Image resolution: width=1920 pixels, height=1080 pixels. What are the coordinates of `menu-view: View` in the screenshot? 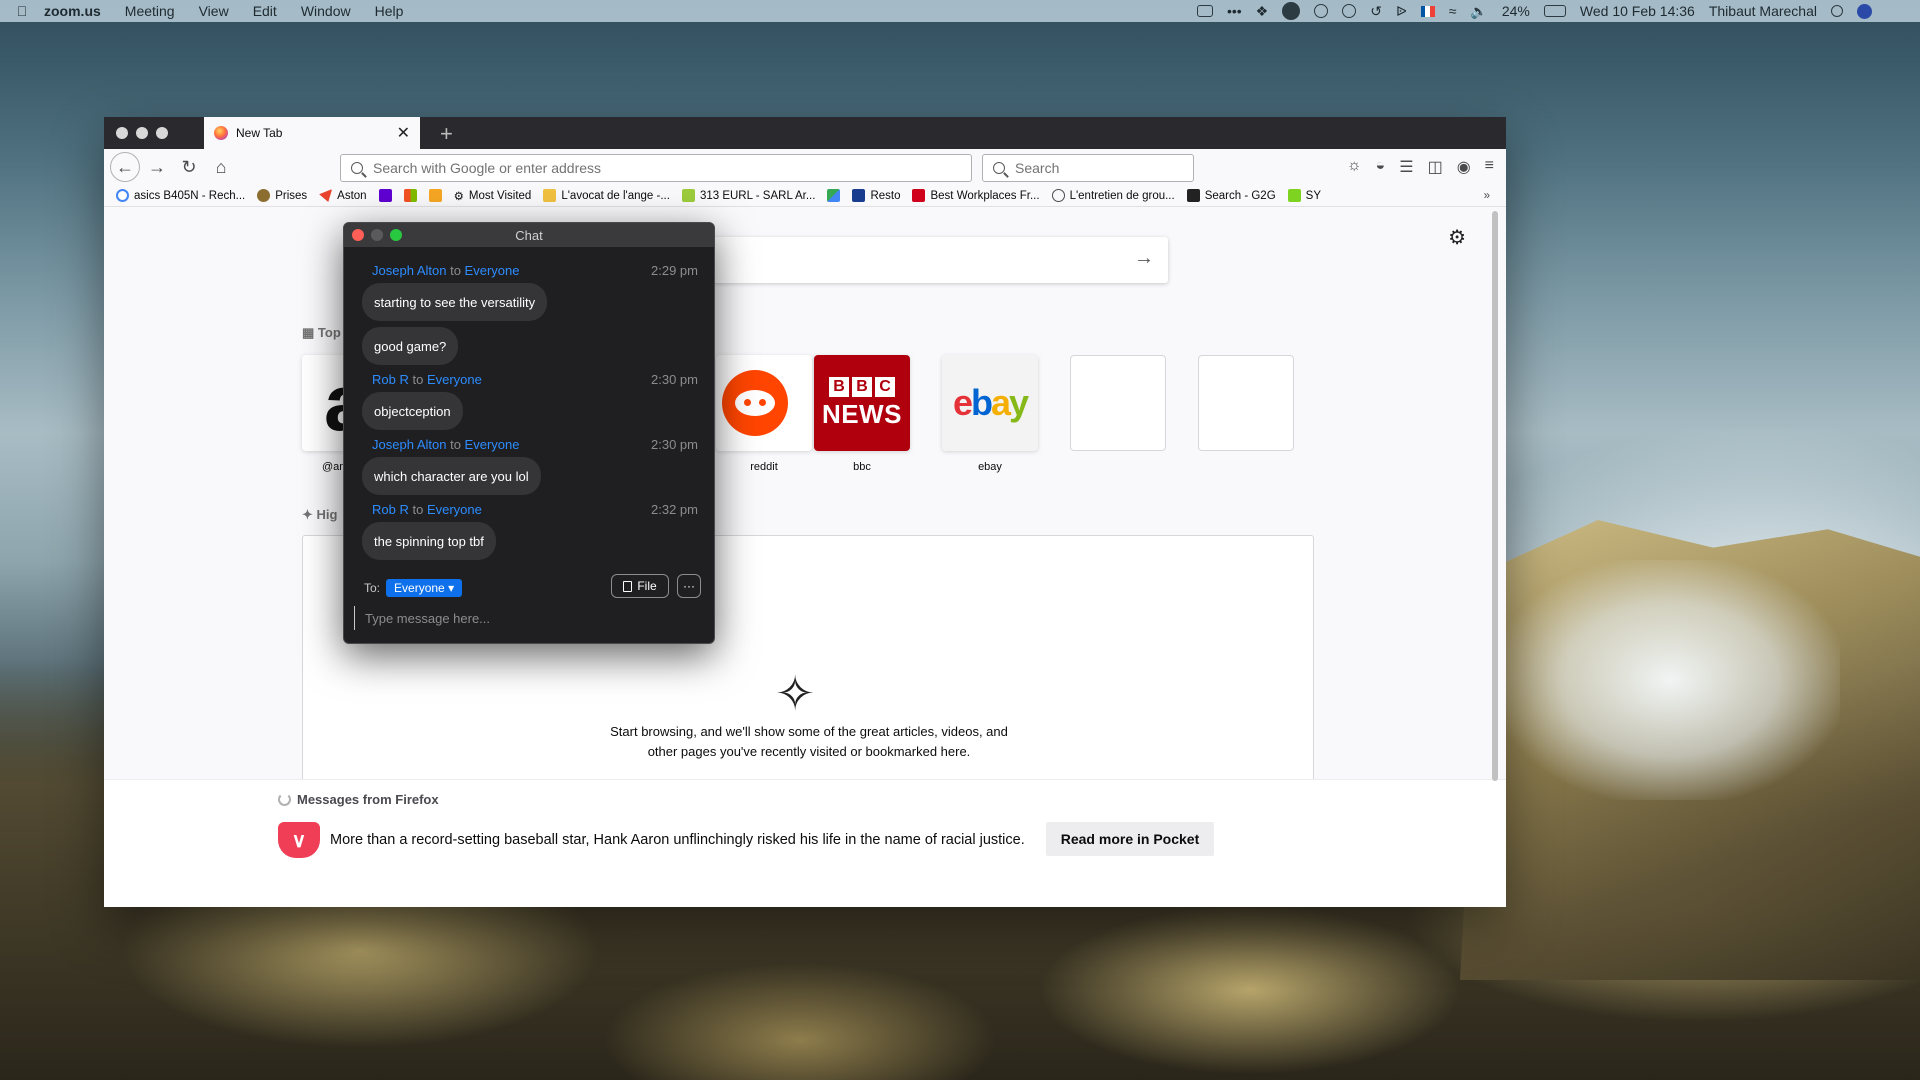 It's located at (214, 11).